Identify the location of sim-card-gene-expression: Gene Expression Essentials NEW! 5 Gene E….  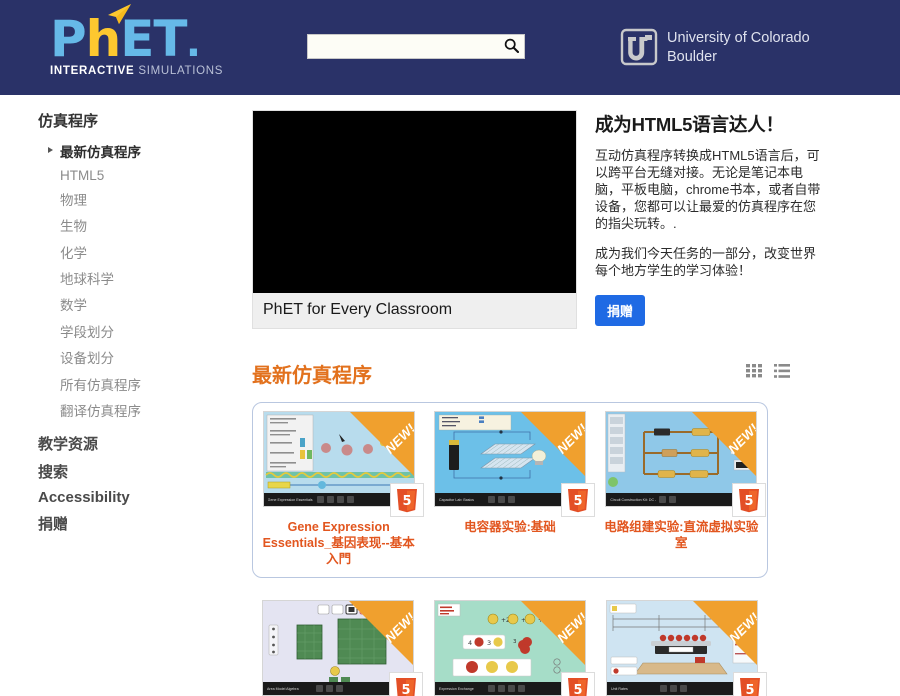
(341, 489).